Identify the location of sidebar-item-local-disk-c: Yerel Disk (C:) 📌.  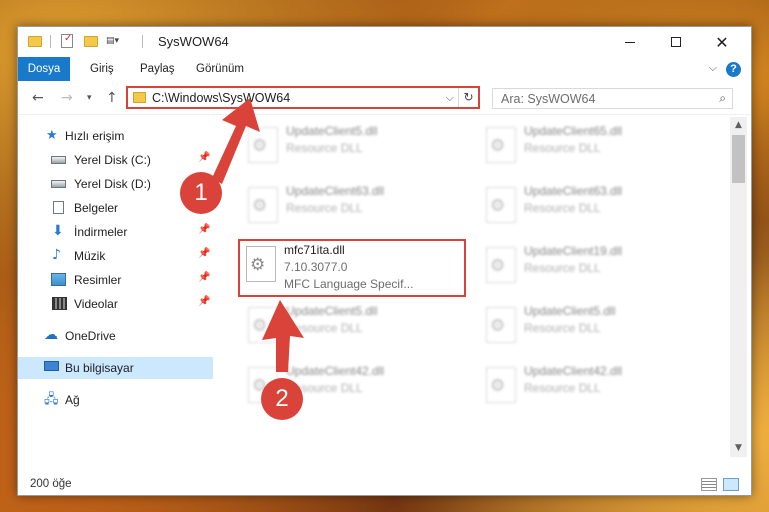
(115, 160).